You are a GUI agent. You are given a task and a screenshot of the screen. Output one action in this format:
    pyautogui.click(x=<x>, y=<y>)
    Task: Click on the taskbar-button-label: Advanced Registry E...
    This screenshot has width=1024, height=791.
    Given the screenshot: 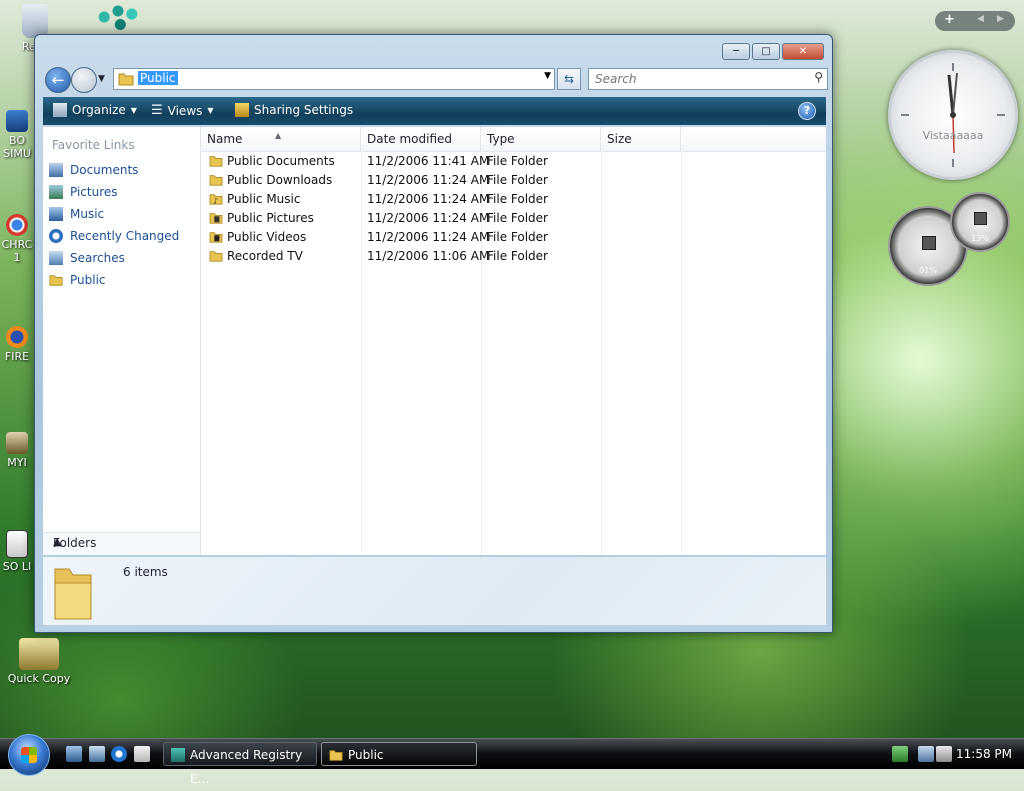 What is the action you would take?
    pyautogui.click(x=246, y=767)
    